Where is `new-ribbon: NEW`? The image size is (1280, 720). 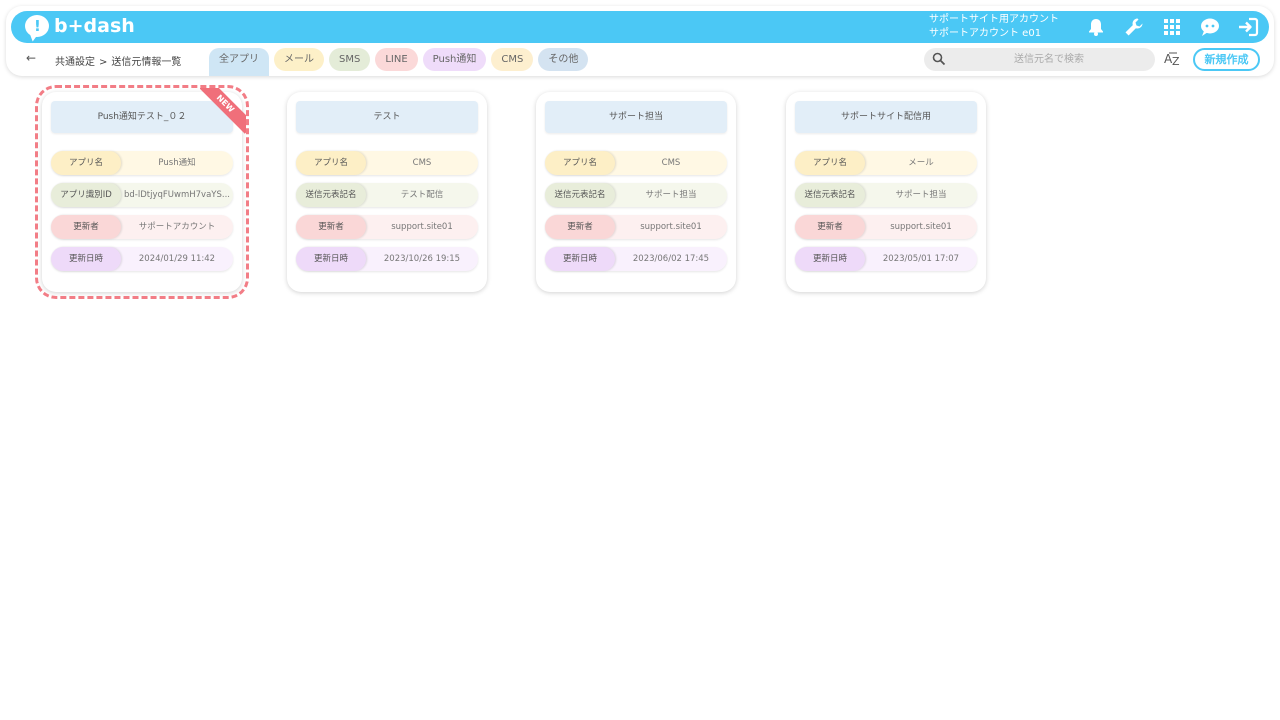
new-ribbon: NEW is located at coordinates (223, 111).